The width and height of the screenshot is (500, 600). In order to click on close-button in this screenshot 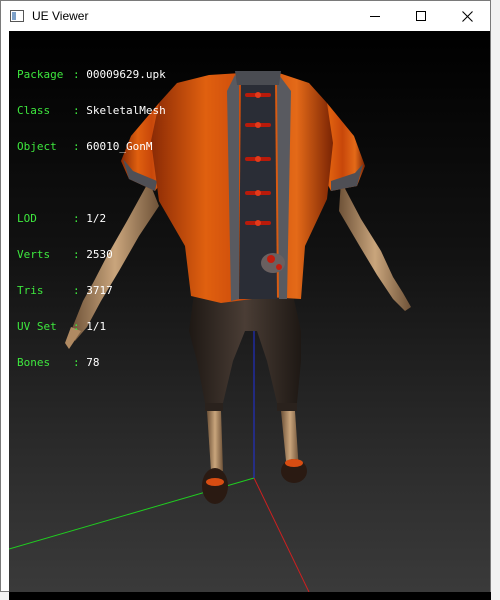, I will do `click(467, 16)`.